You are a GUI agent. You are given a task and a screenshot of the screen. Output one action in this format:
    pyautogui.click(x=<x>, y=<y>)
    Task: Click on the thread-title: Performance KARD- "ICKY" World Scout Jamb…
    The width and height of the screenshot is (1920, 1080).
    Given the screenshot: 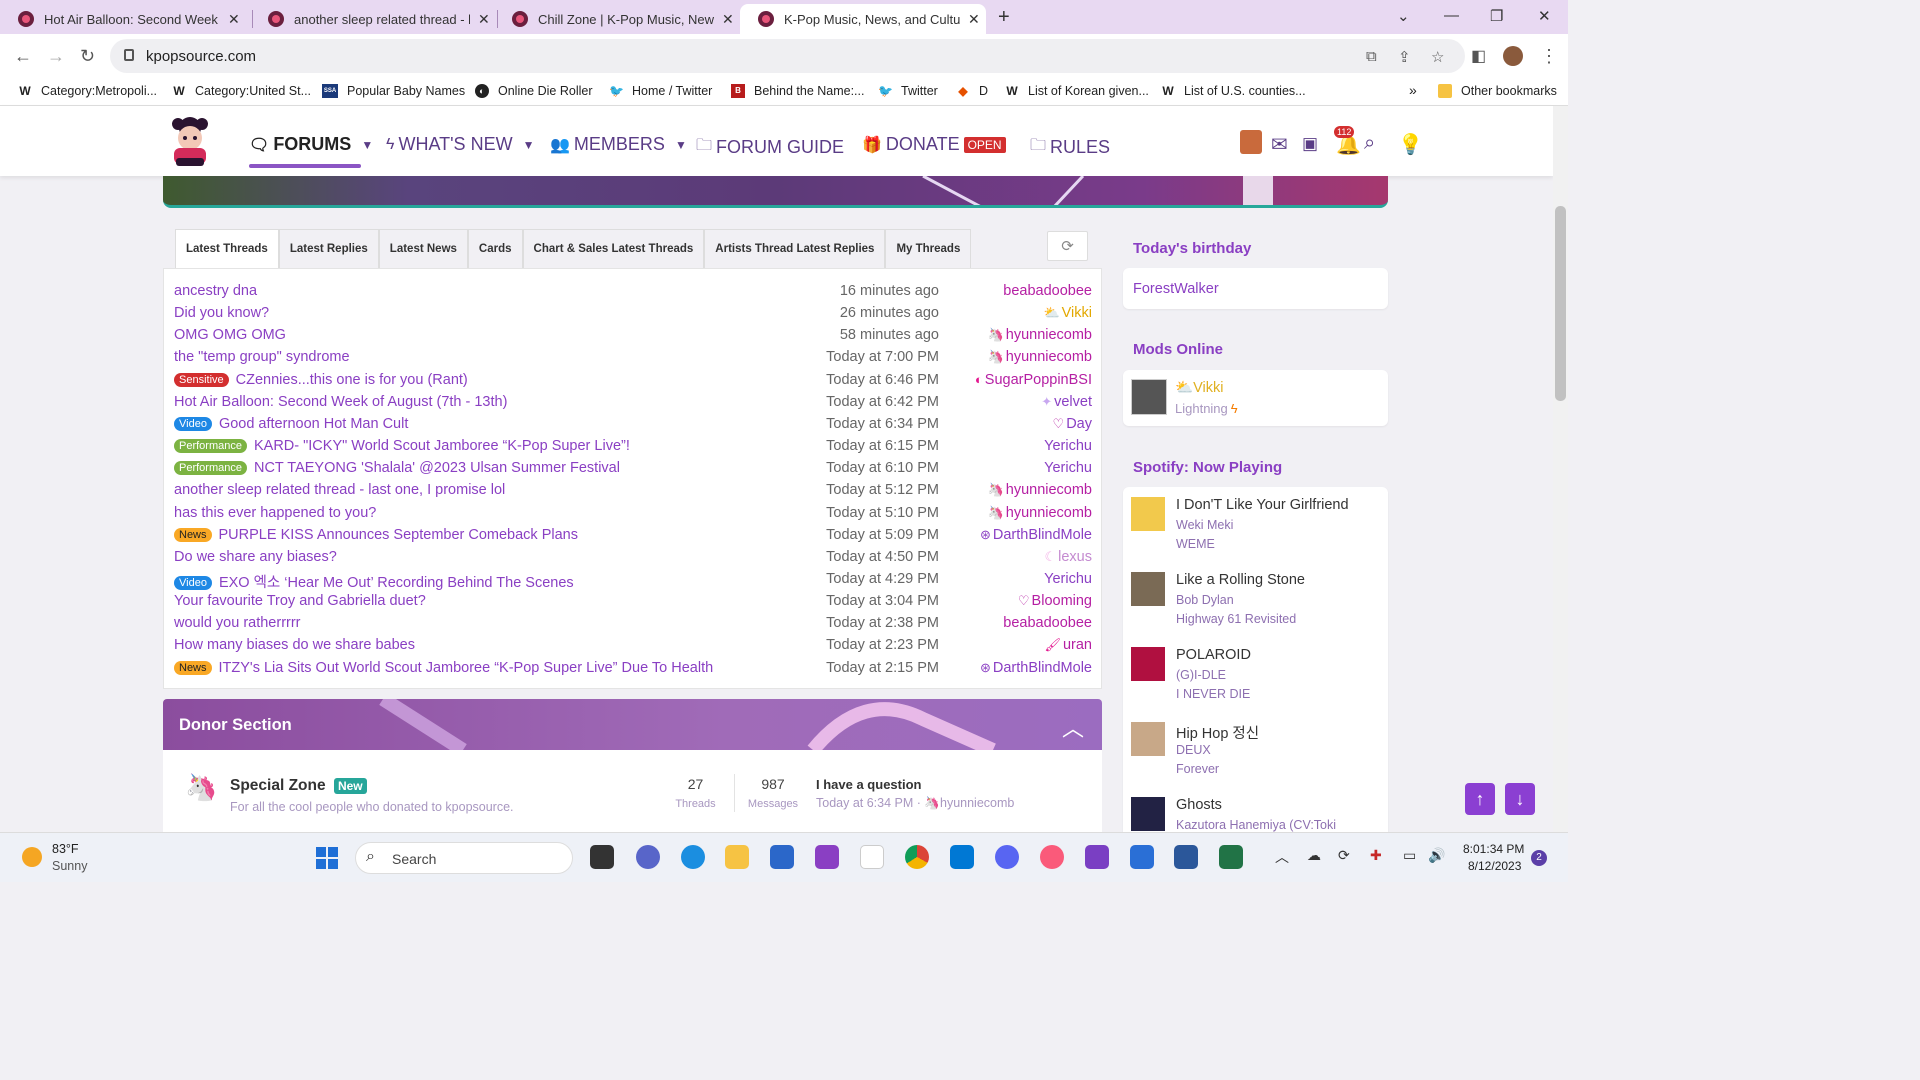 What is the action you would take?
    pyautogui.click(x=402, y=446)
    